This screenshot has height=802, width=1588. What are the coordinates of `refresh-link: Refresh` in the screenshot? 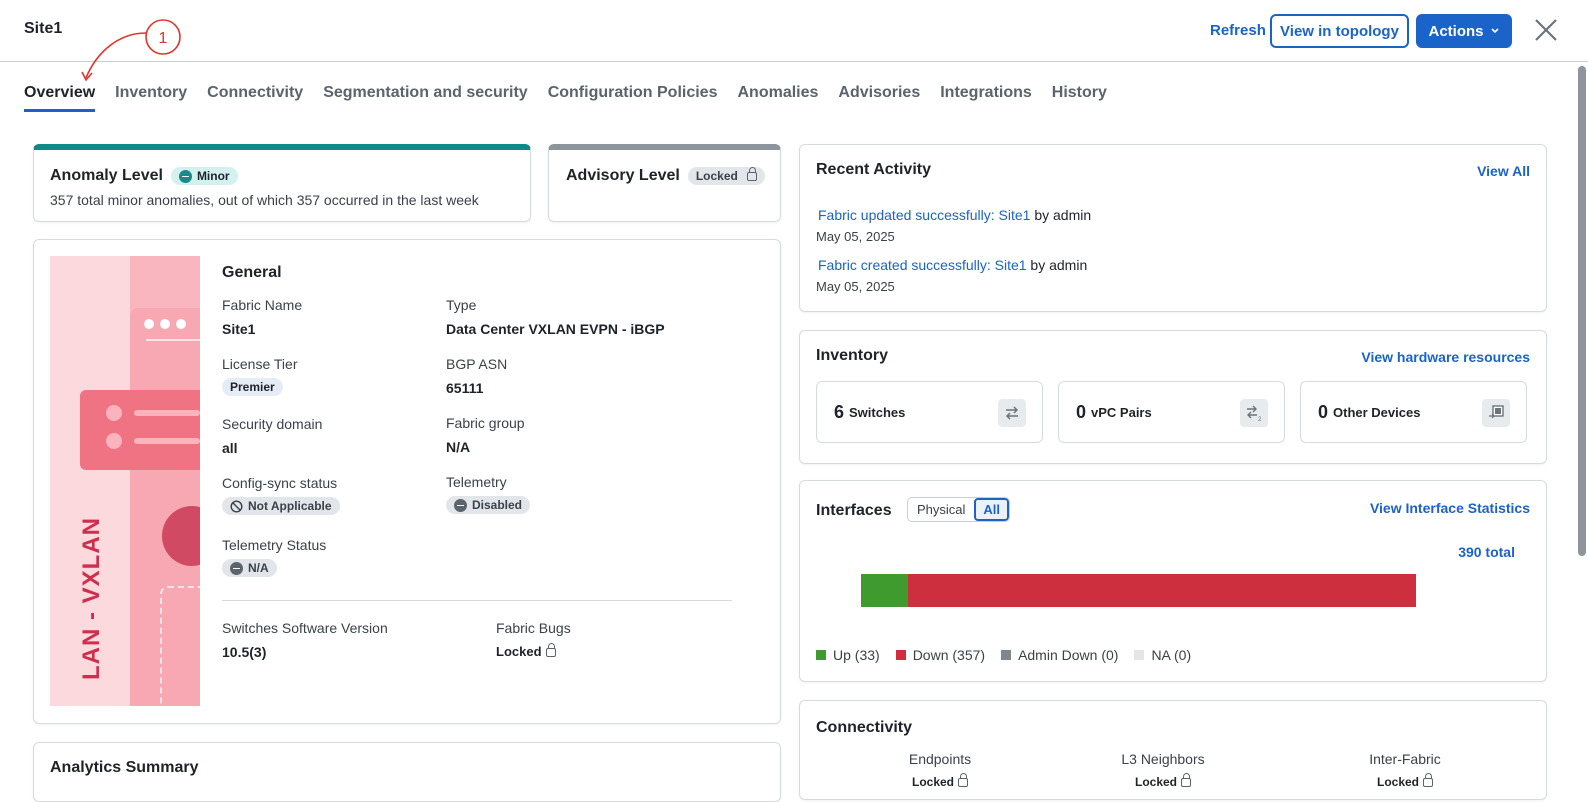 It's located at (1238, 30).